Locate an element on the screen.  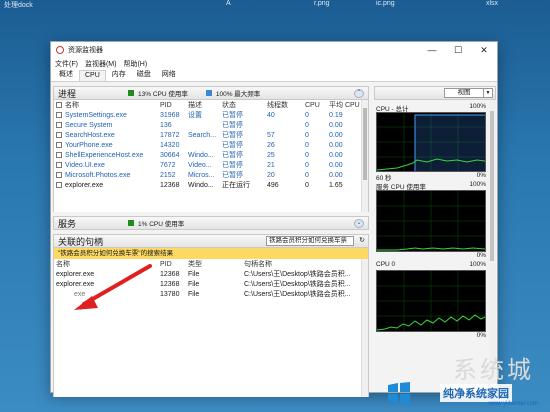
tab-disk: 磁盘 is located at coordinates (144, 74).